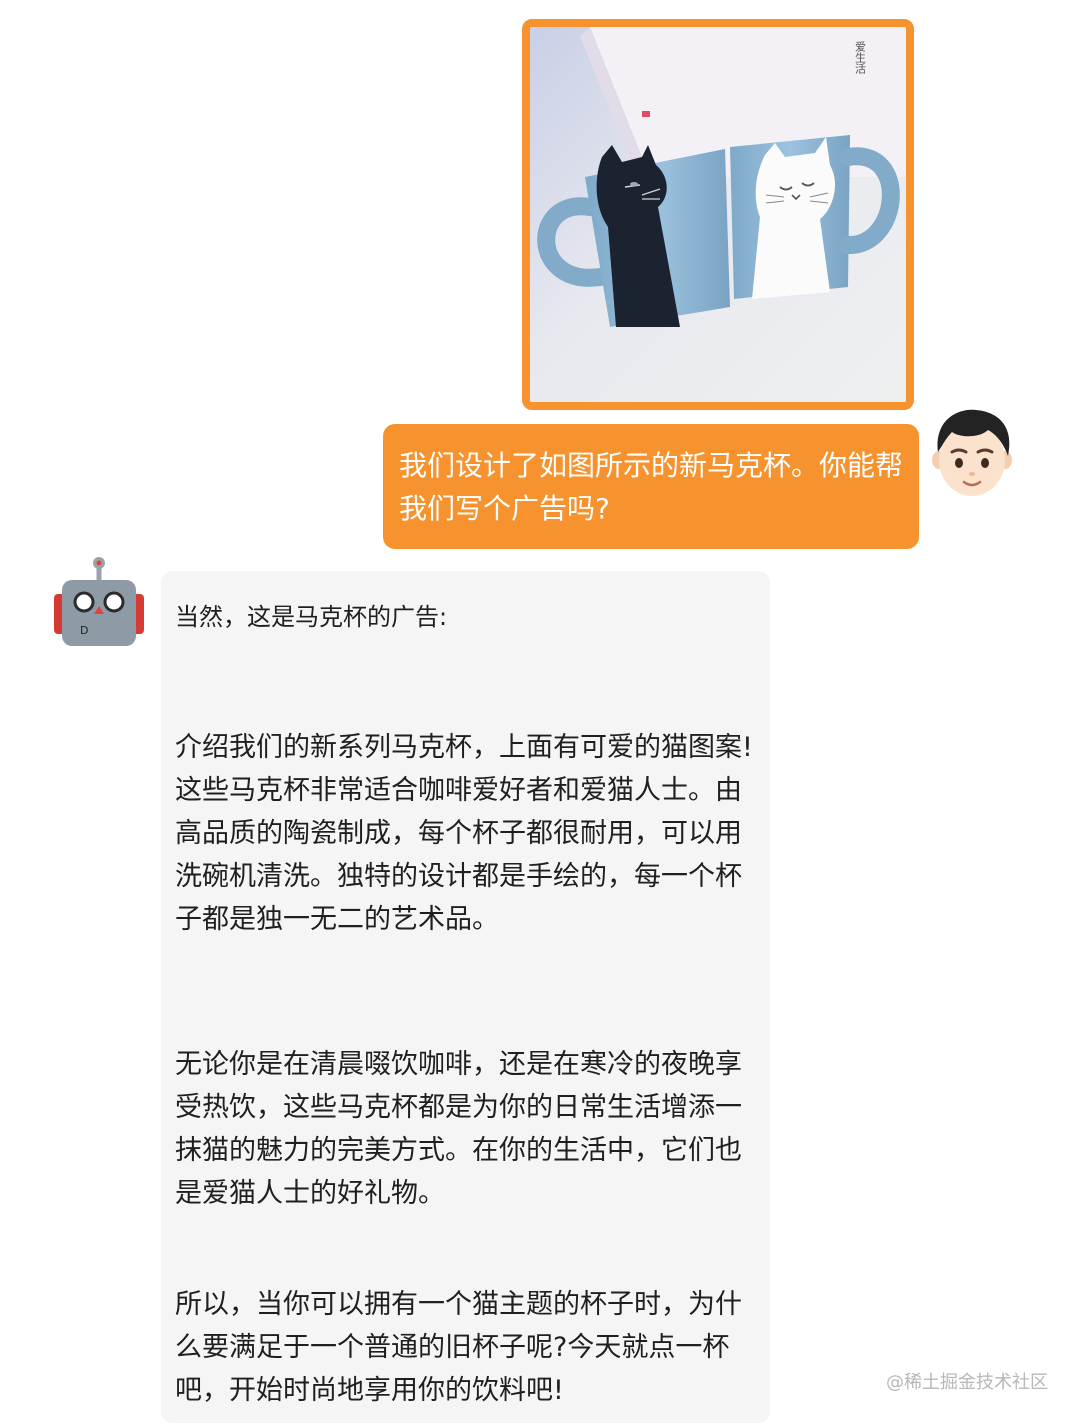  I want to click on user-message-text: 我们设计了如图所示的新马克杯。你能帮我们写个广告吗?, so click(651, 487).